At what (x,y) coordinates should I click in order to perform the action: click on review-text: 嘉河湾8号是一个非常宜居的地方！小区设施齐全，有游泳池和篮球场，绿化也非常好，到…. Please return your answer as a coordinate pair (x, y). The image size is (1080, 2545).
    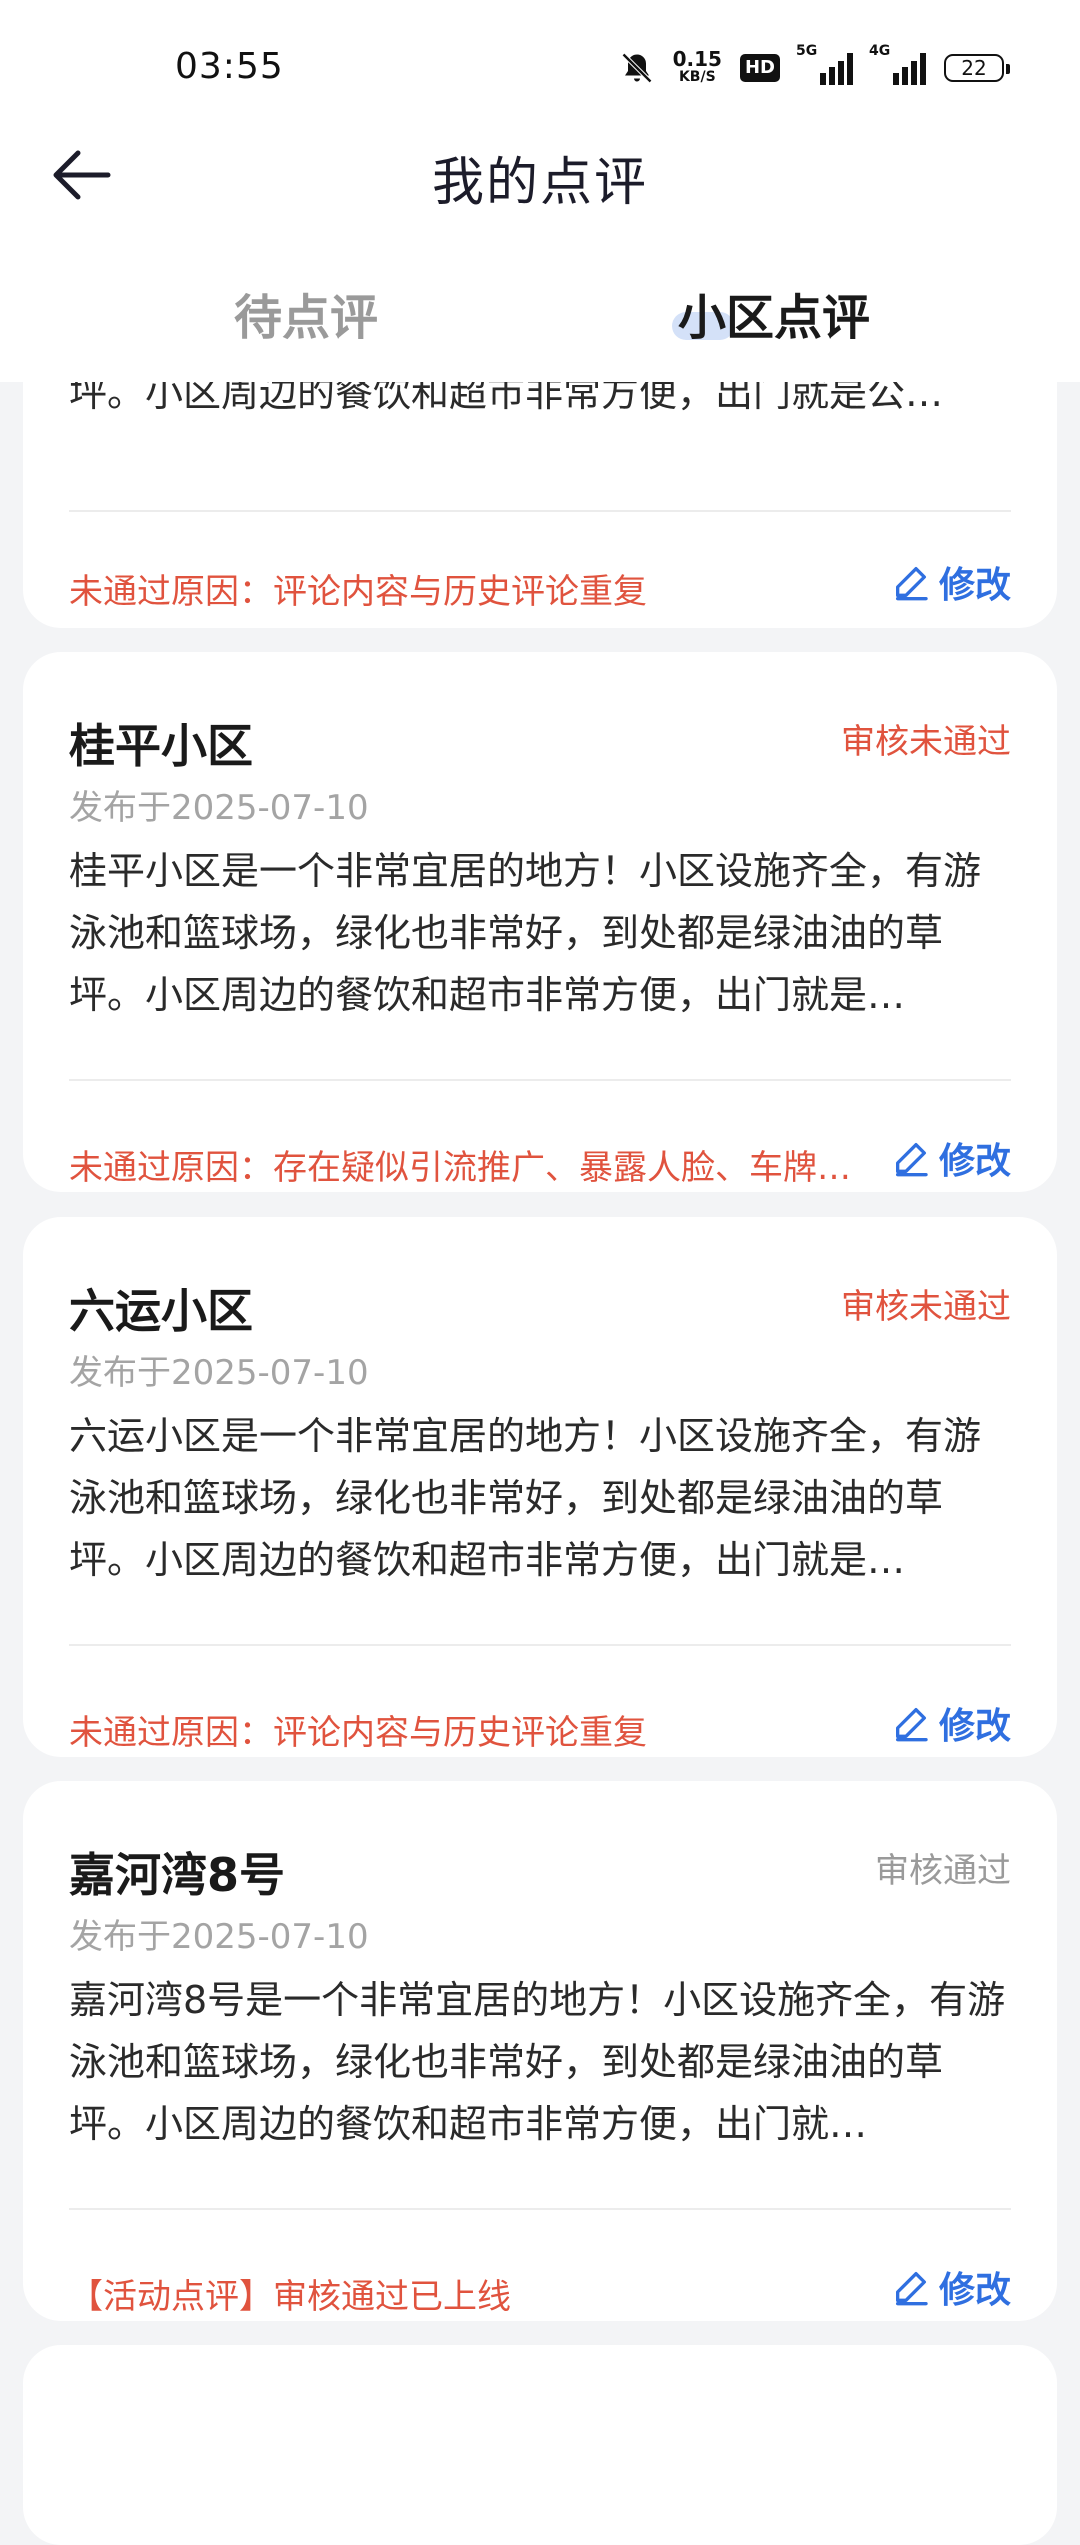
    Looking at the image, I should click on (537, 2062).